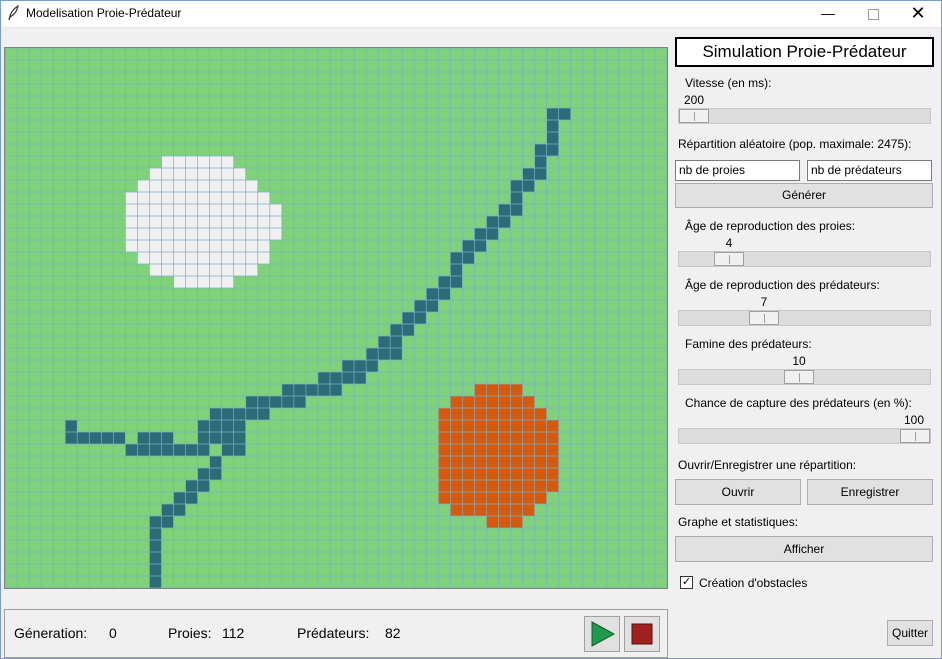  What do you see at coordinates (694, 116) in the screenshot?
I see `speed-slider-handle` at bounding box center [694, 116].